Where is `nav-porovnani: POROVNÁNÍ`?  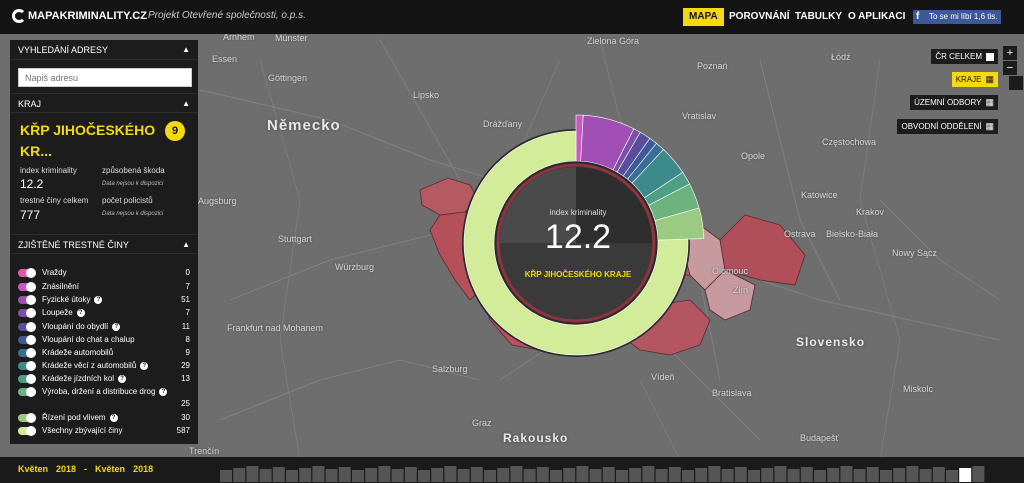
nav-porovnani: POROVNÁNÍ is located at coordinates (759, 17).